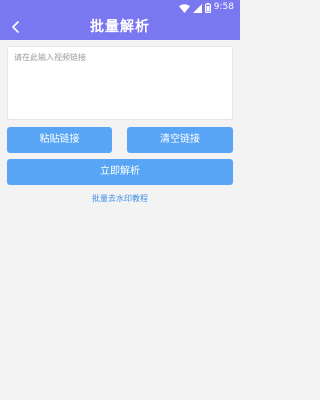 This screenshot has height=400, width=320. I want to click on back-button, so click(16, 27).